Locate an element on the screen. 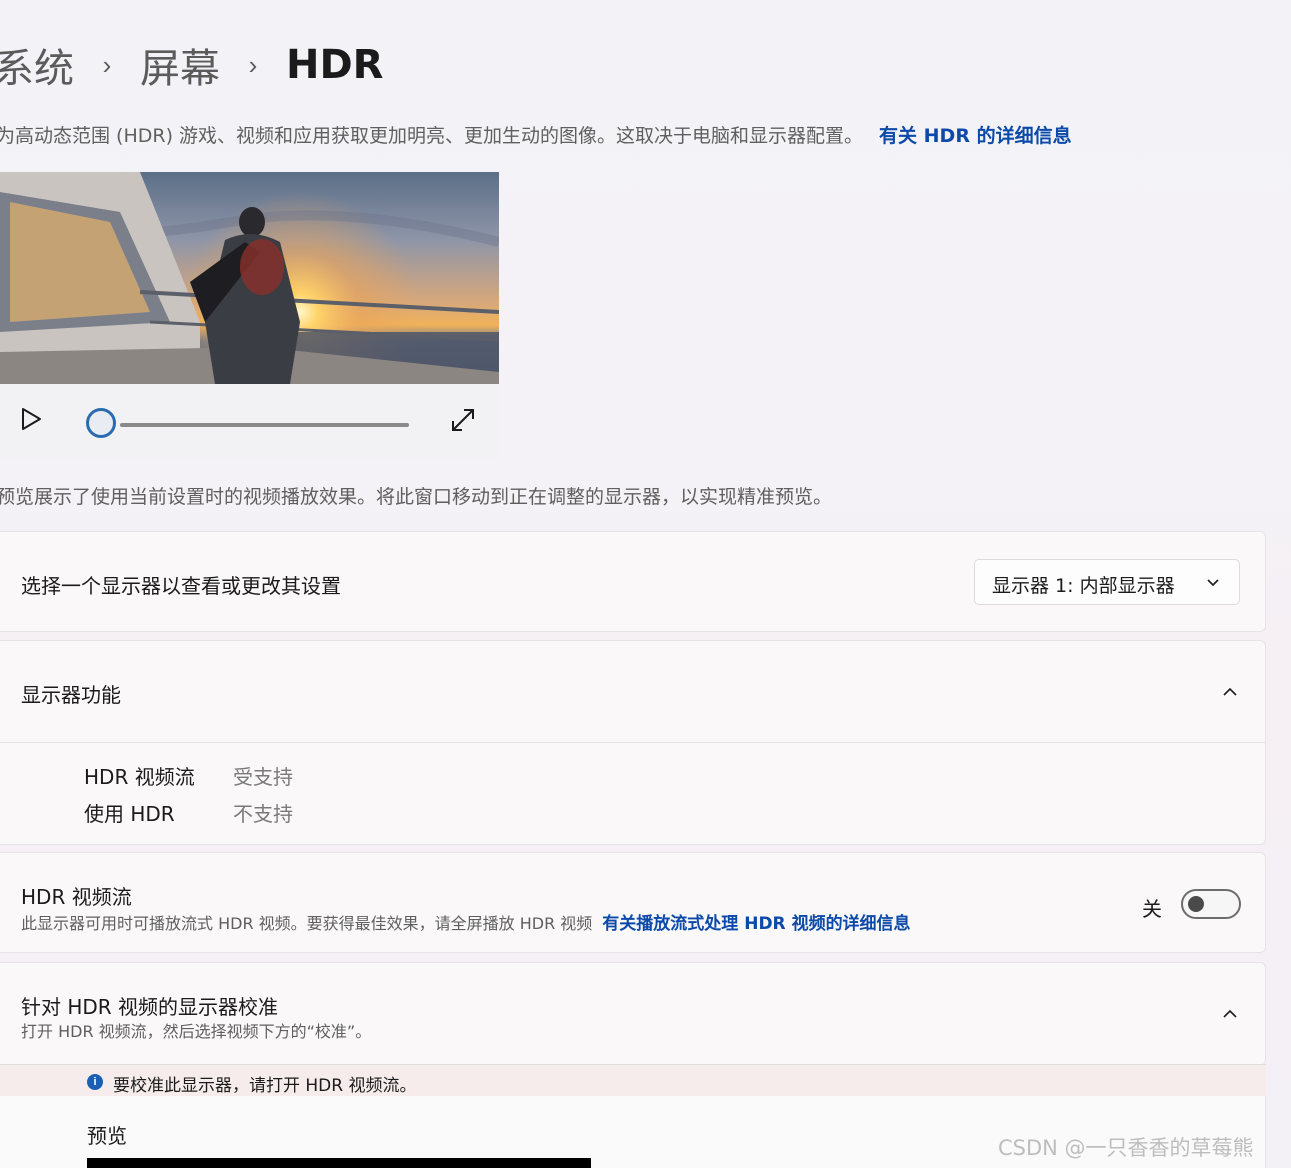 The image size is (1291, 1168). capability-value: 受支持 is located at coordinates (263, 775).